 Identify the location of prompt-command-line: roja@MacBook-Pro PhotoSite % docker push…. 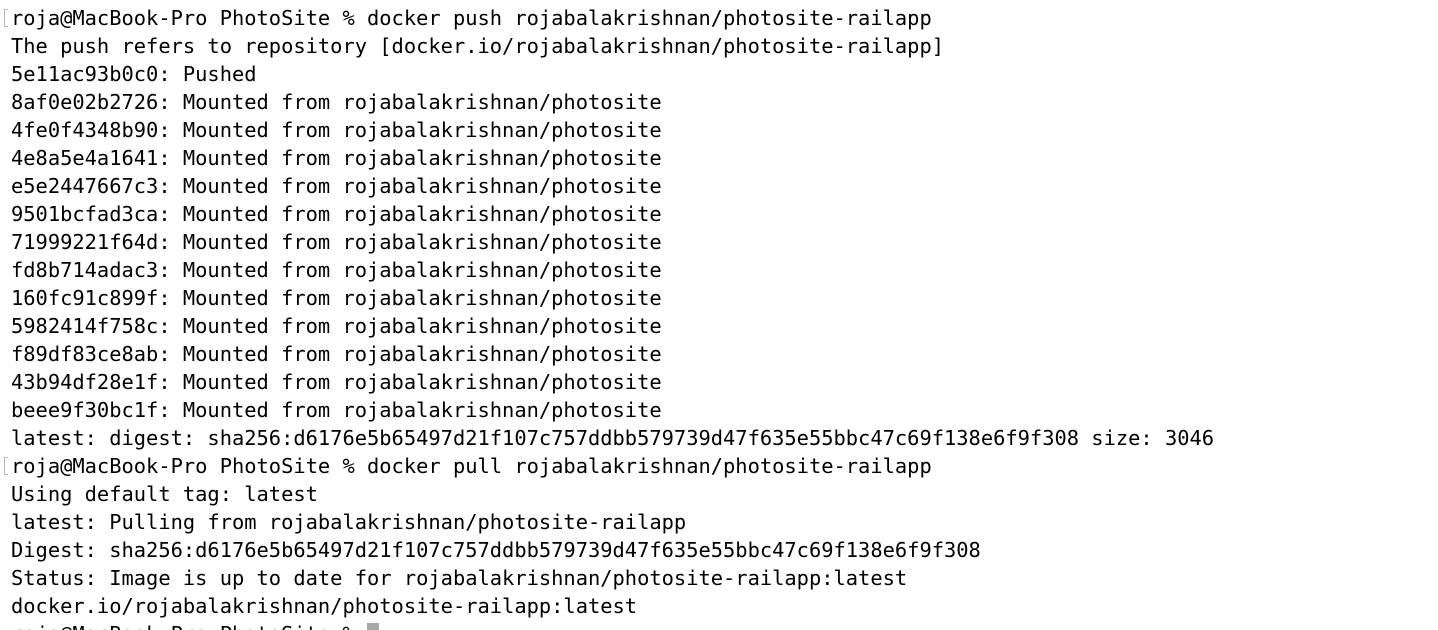
(471, 18).